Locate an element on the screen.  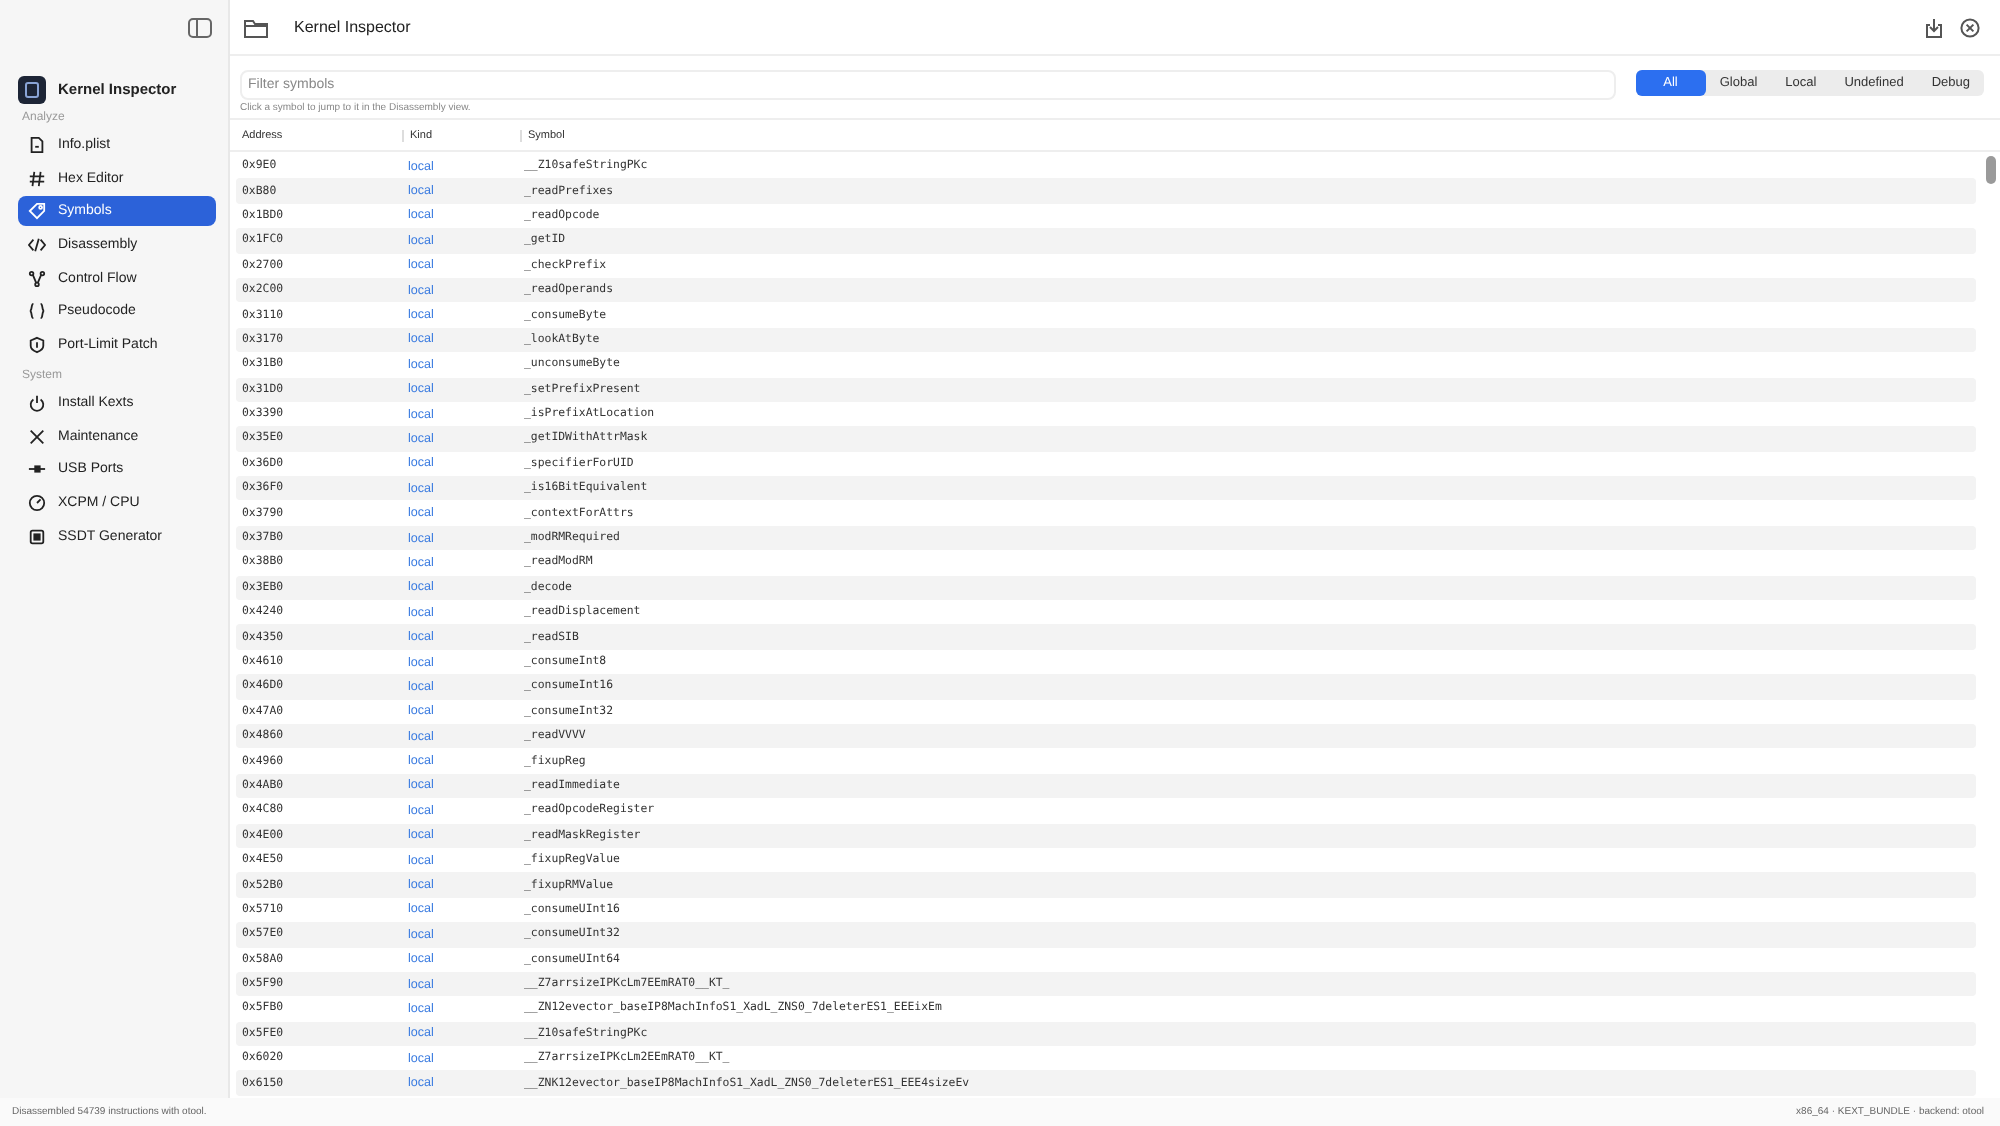
sidebar-toggle-icon is located at coordinates (200, 27).